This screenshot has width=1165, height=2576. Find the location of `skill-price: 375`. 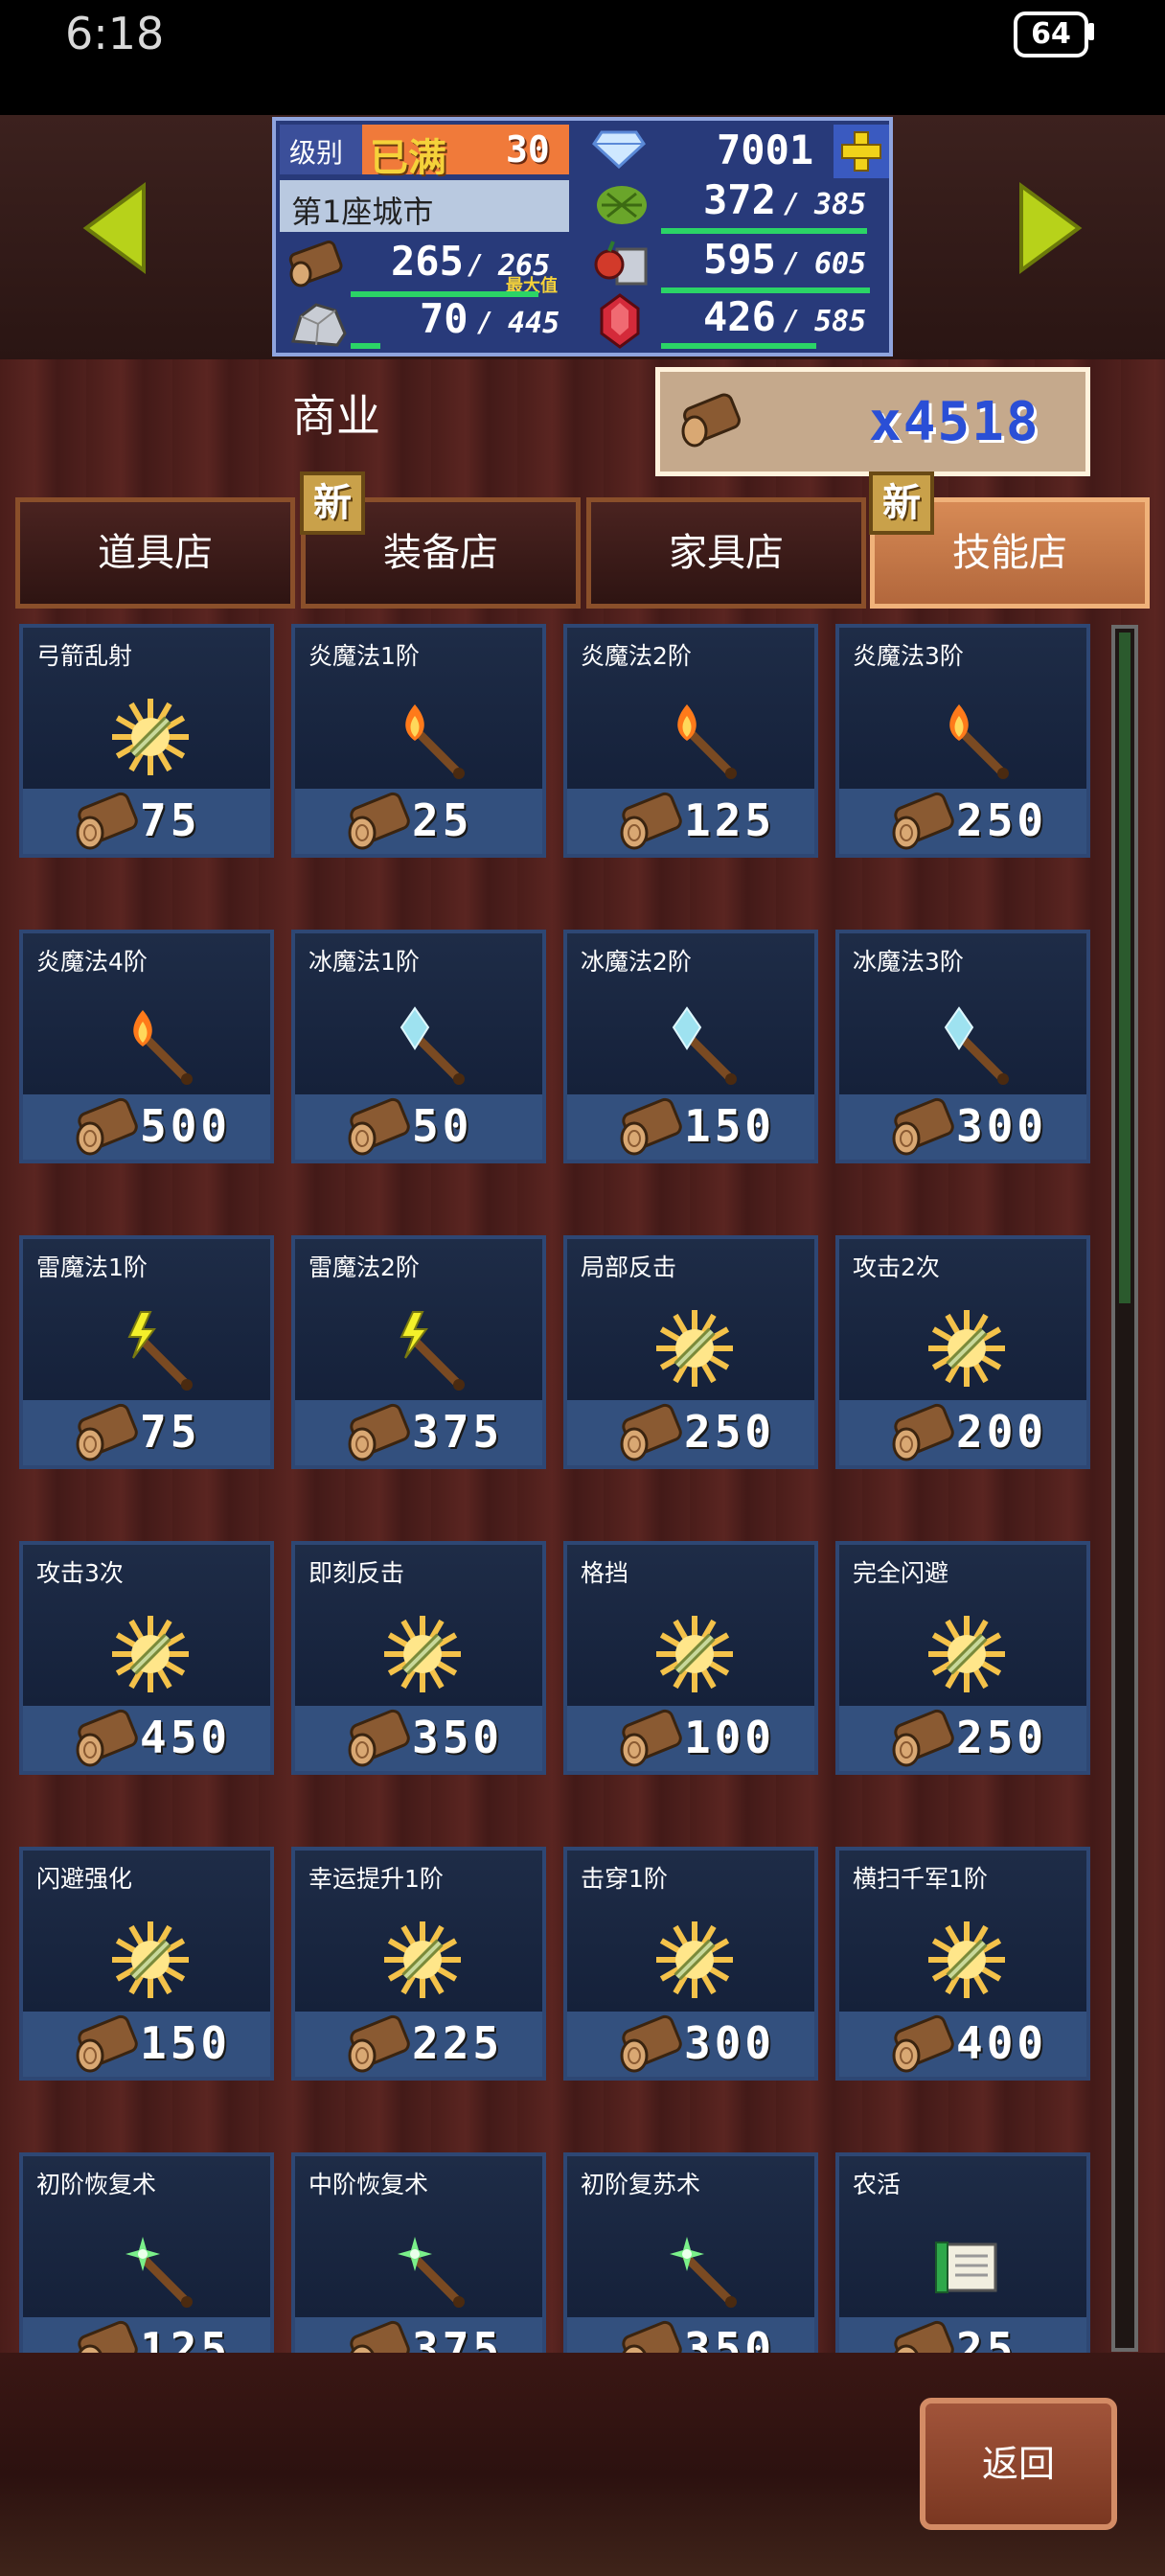

skill-price: 375 is located at coordinates (458, 1432).